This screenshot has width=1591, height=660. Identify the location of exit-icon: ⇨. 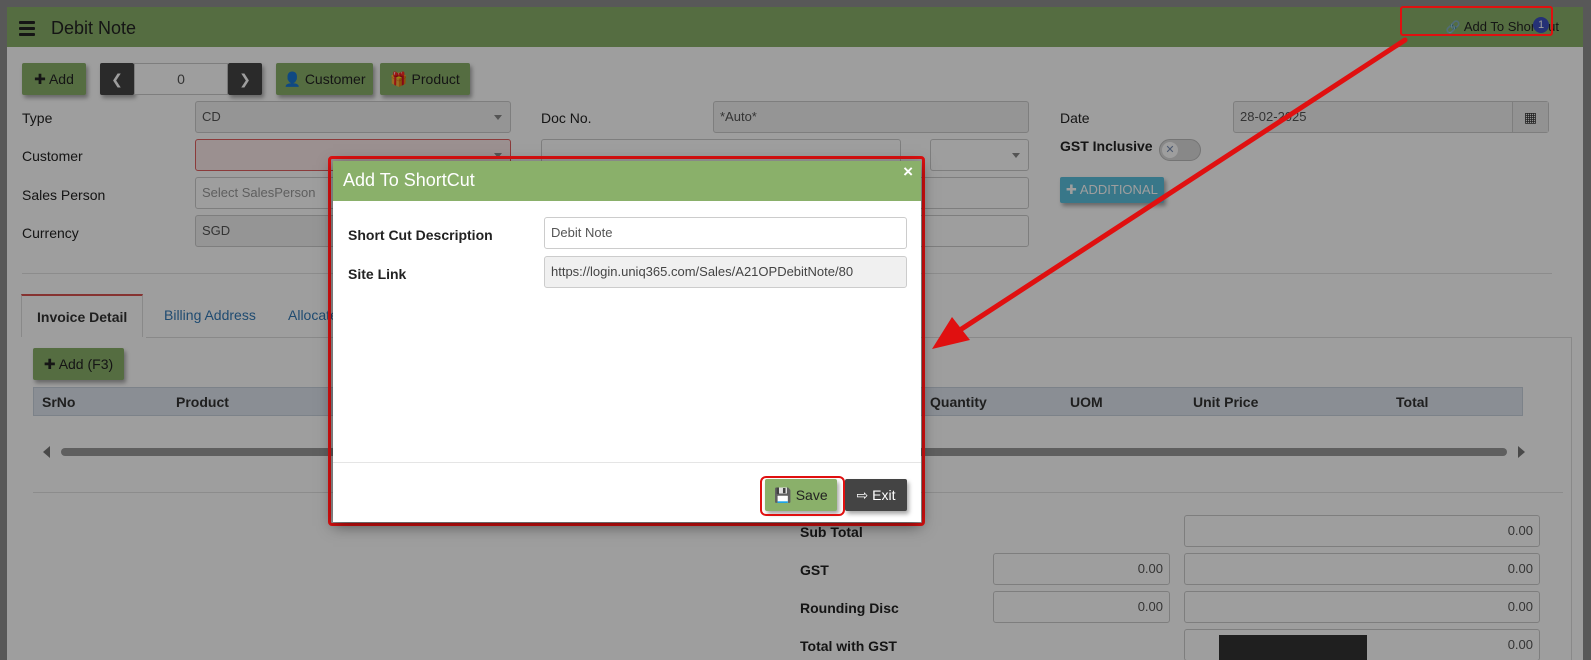
(862, 495).